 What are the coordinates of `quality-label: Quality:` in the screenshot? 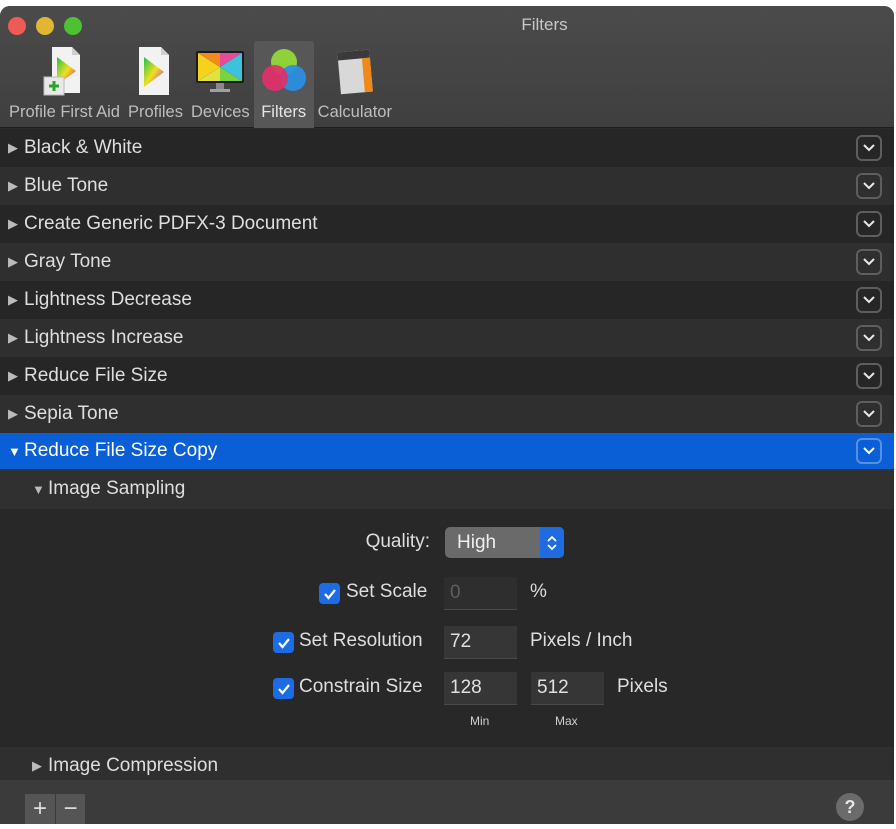 It's located at (397, 541).